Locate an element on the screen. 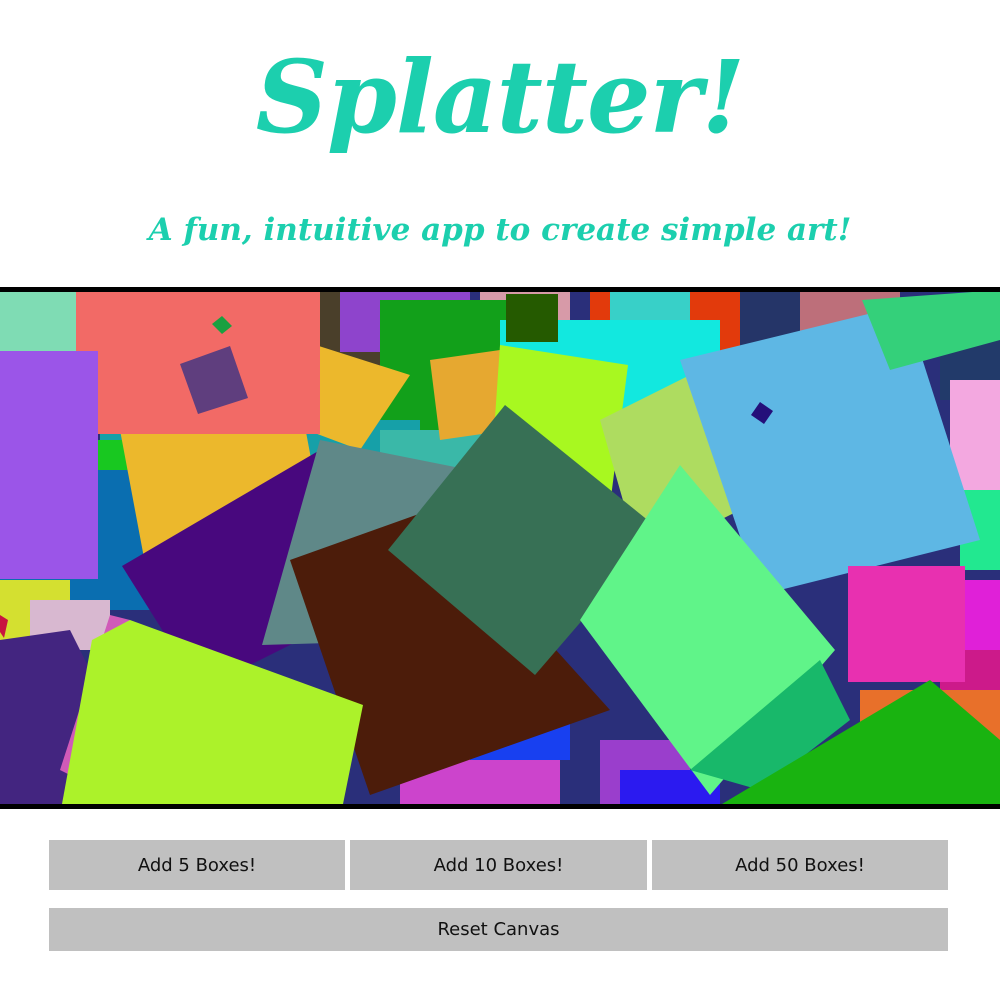 This screenshot has height=1000, width=1000. reset-canvas-button: Reset Canvas is located at coordinates (498, 929).